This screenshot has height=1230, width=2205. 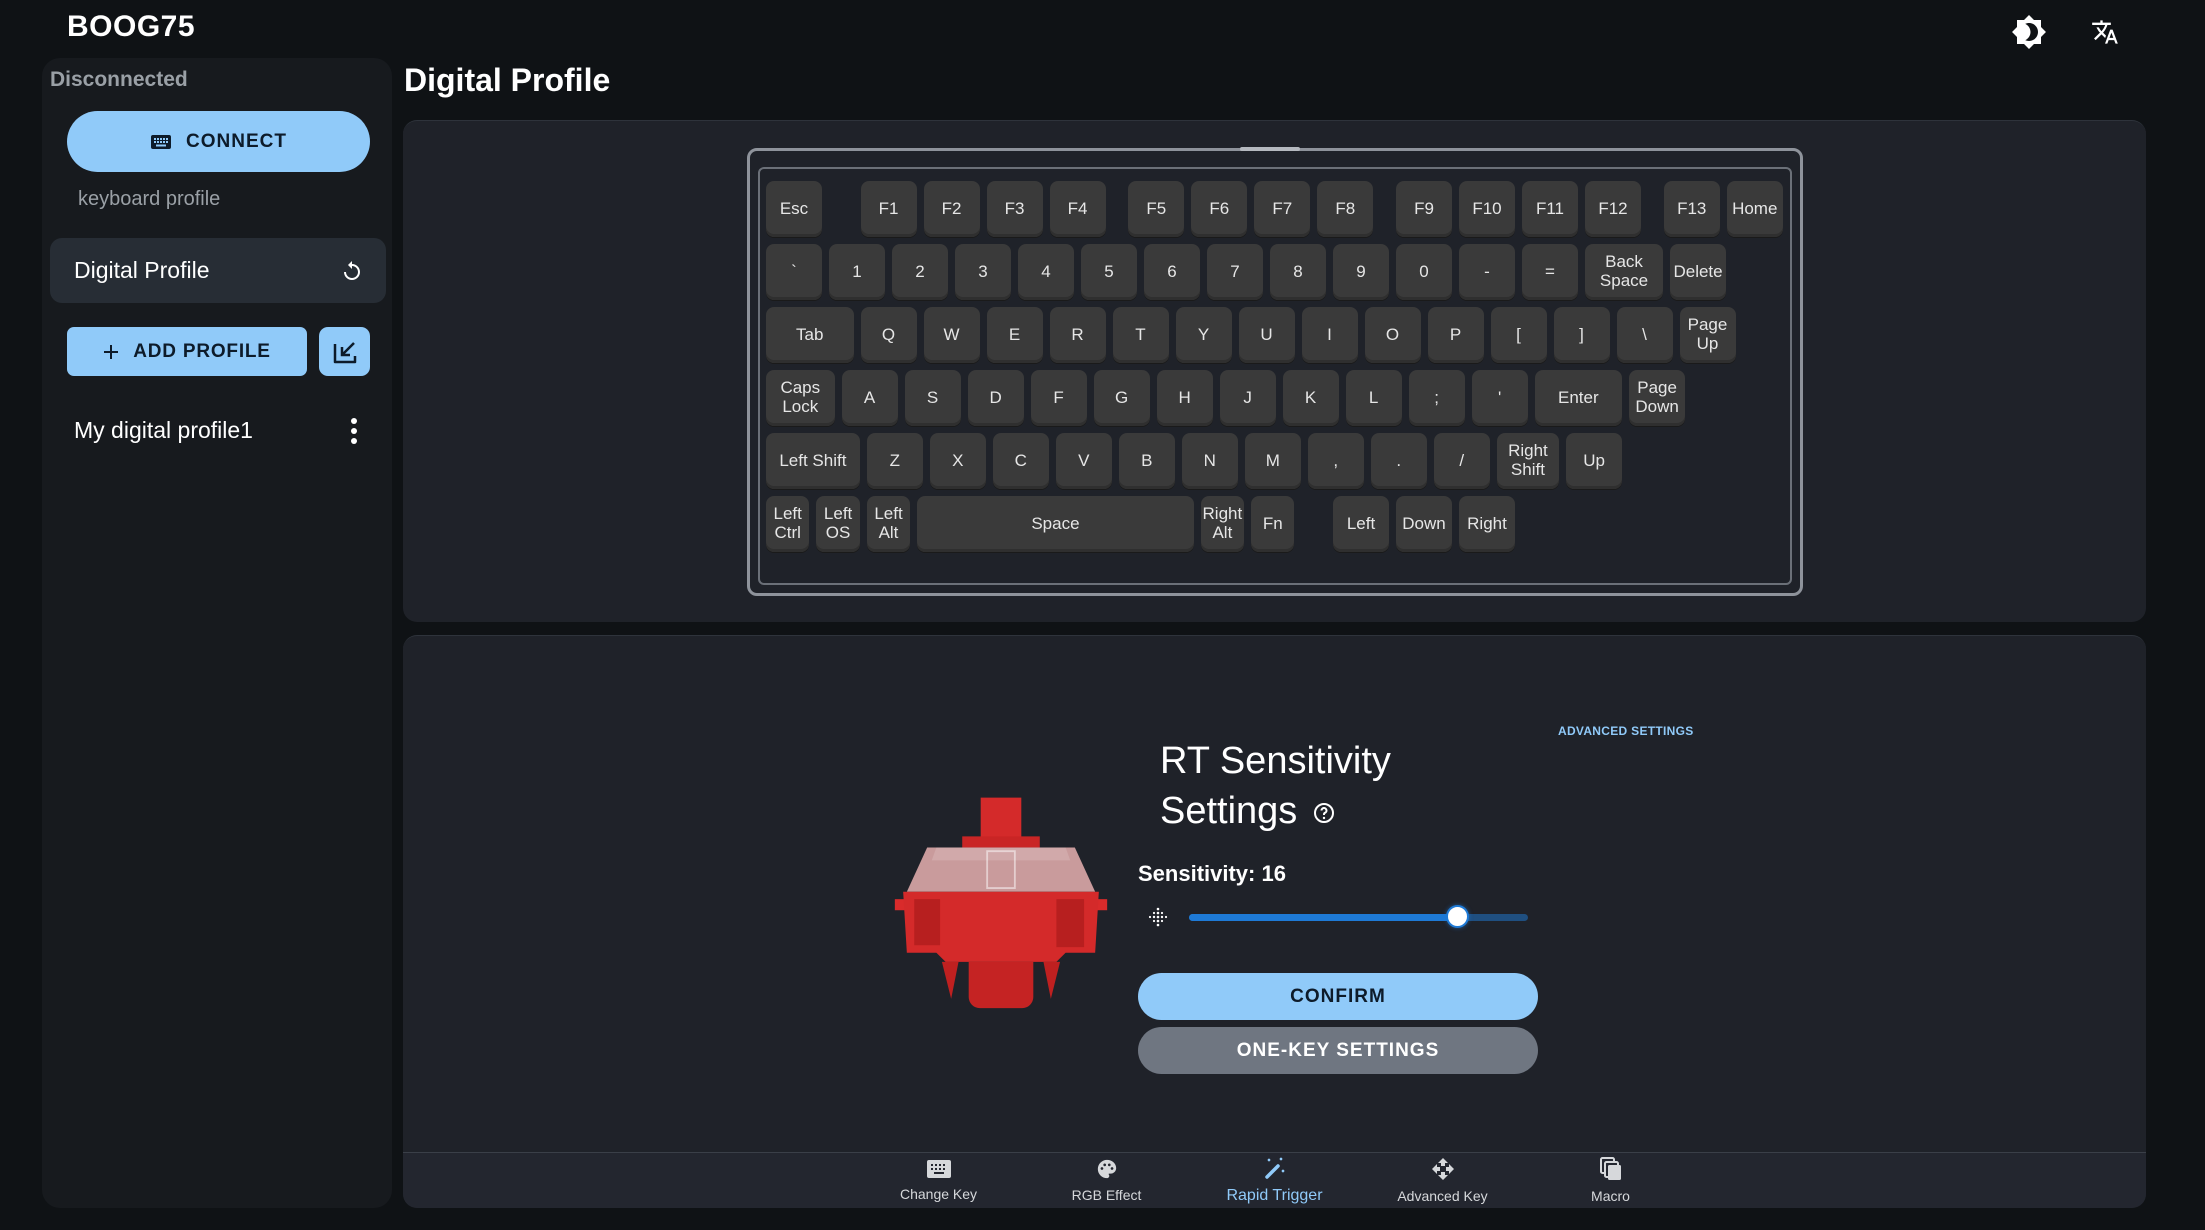 I want to click on key-v: V, so click(x=1083, y=461).